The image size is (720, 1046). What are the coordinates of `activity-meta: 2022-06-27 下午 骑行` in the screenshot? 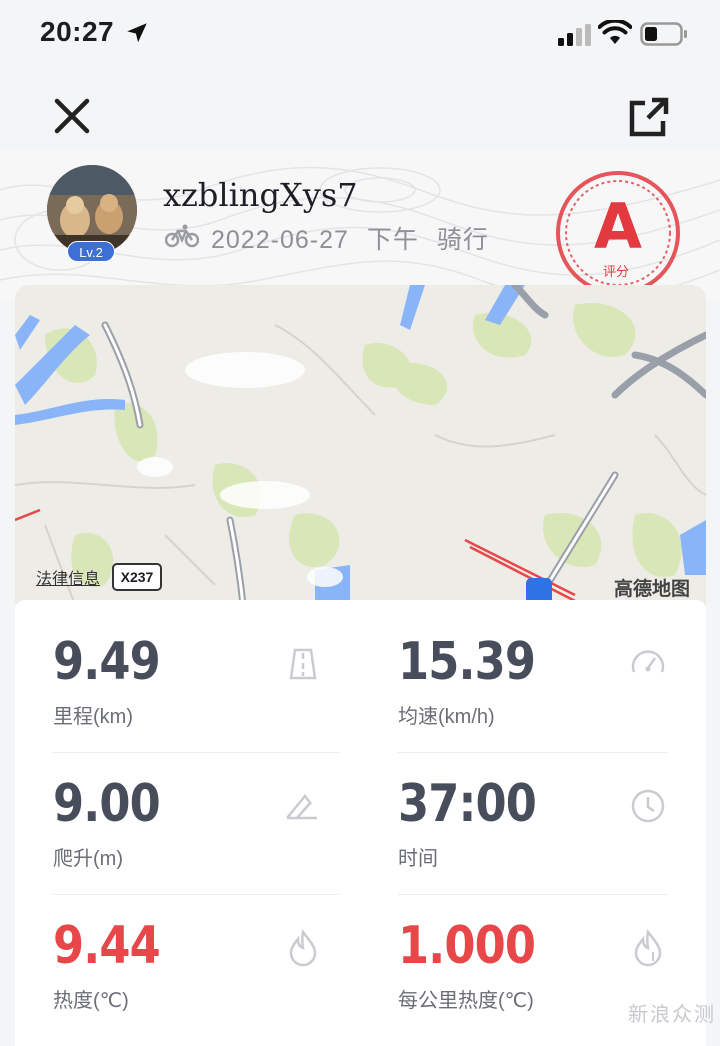 It's located at (355, 238).